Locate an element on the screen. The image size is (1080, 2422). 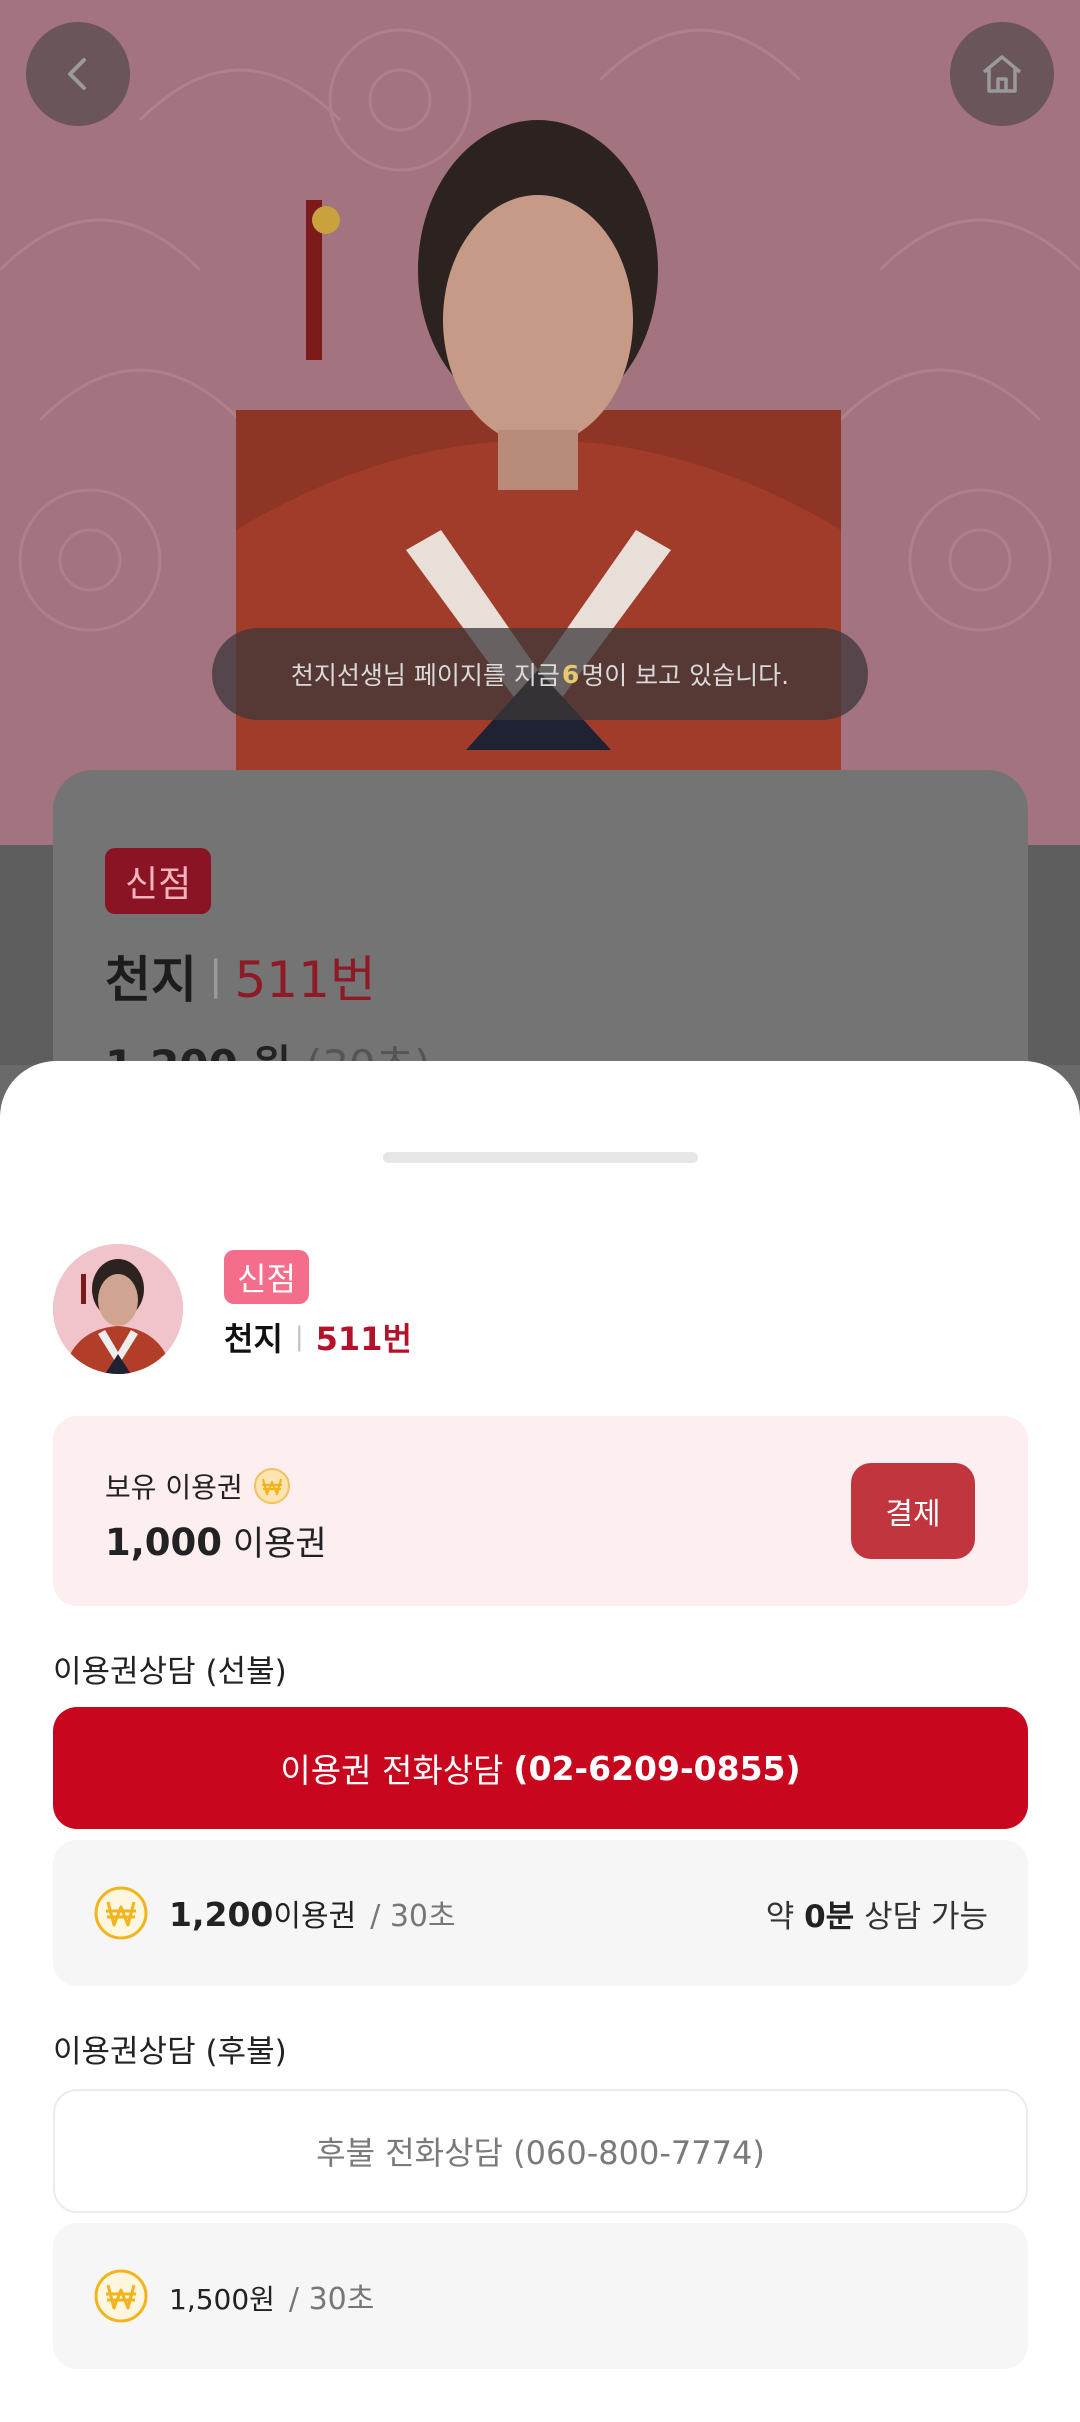
balance-value: 1,000 이용권 is located at coordinates (216, 1540).